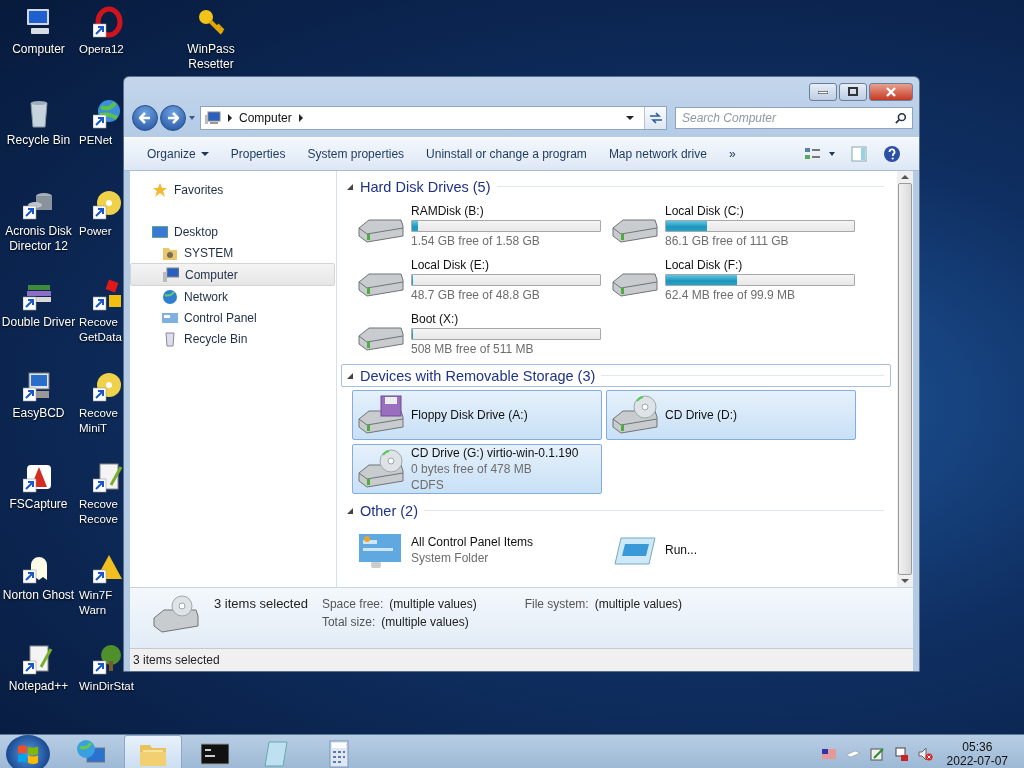 The width and height of the screenshot is (1024, 768). I want to click on maximize-icon, so click(853, 92).